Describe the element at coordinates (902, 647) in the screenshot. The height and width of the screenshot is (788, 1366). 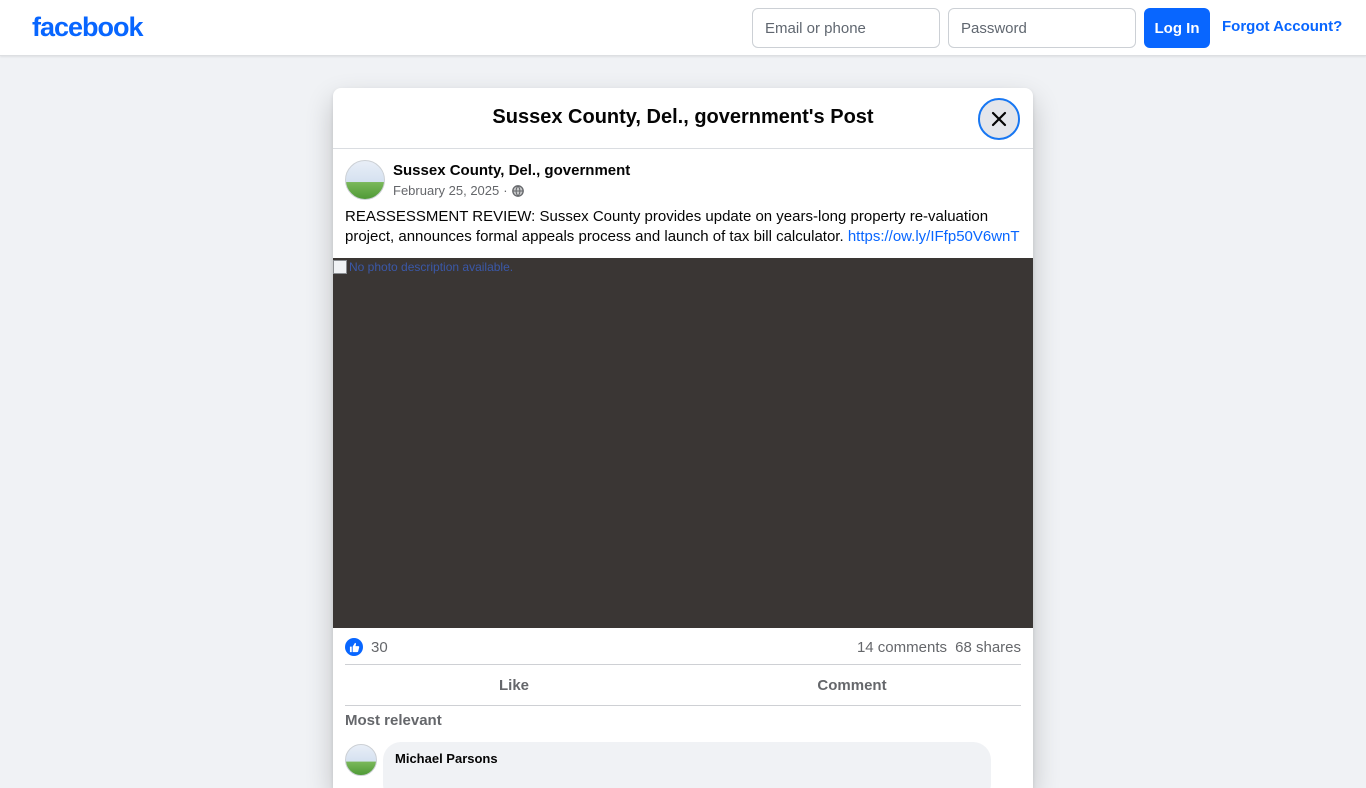
I see `comment-count: 14 comments` at that location.